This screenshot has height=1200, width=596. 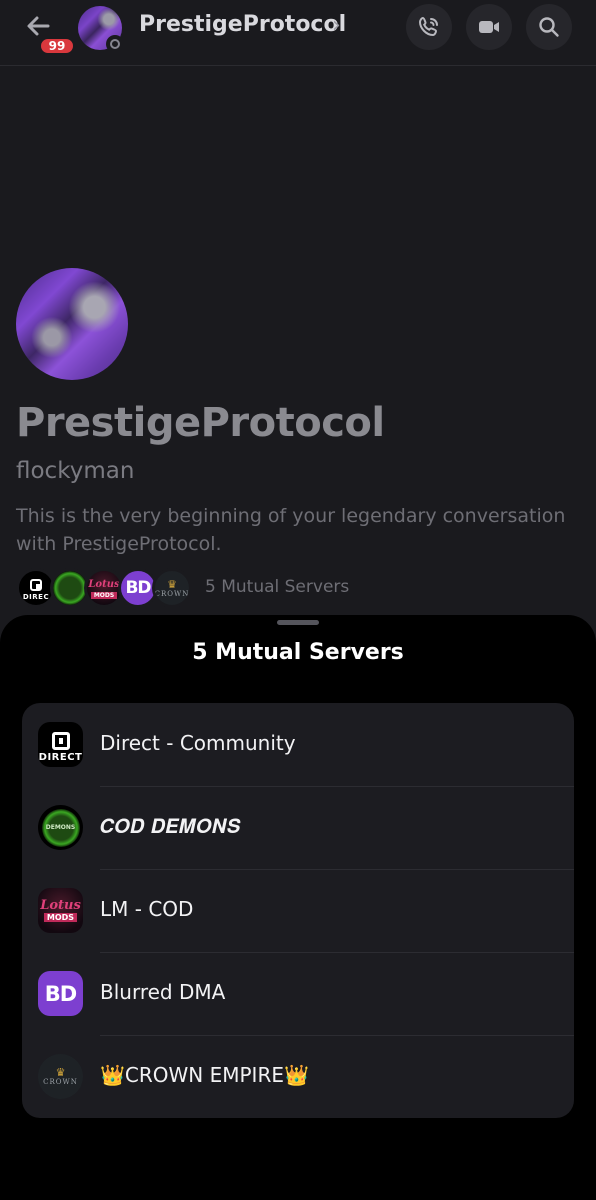 What do you see at coordinates (147, 909) in the screenshot?
I see `server-name: LM - COD` at bounding box center [147, 909].